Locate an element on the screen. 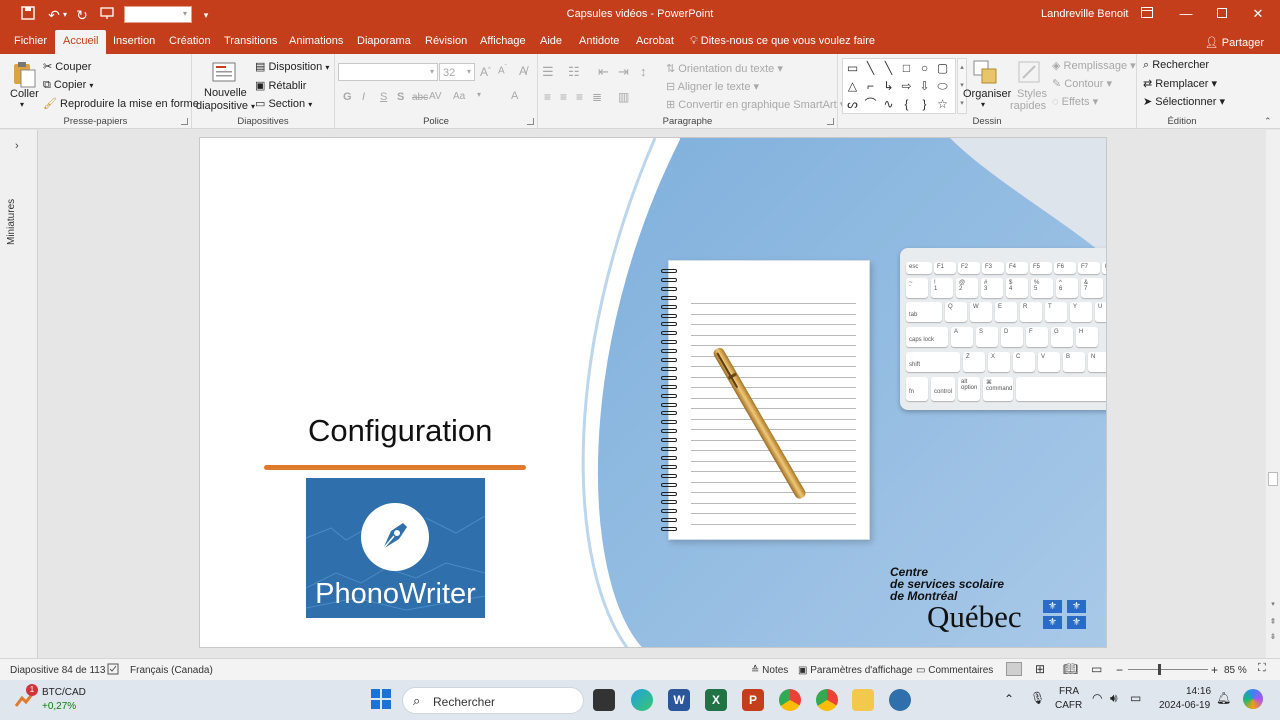 This screenshot has width=1280, height=720. thumbnails-label: Miniatures is located at coordinates (20, 210).